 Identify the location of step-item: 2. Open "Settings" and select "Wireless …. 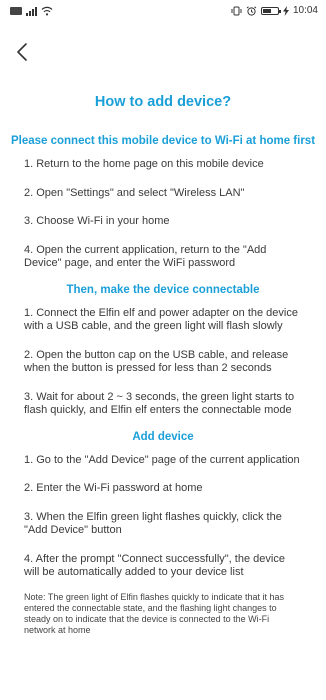
(134, 192).